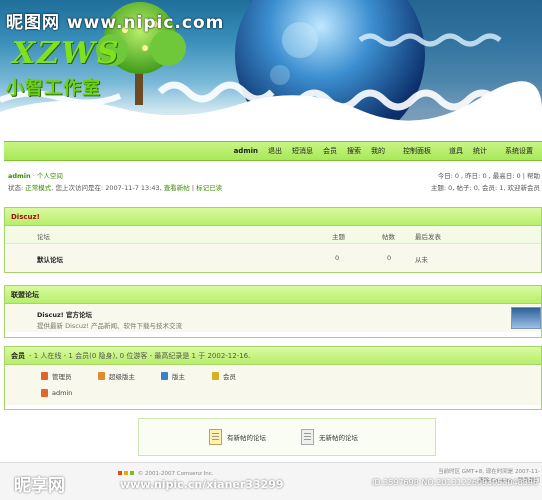 This screenshot has width=542, height=500. What do you see at coordinates (354, 151) in the screenshot?
I see `nav-search: 搜索` at bounding box center [354, 151].